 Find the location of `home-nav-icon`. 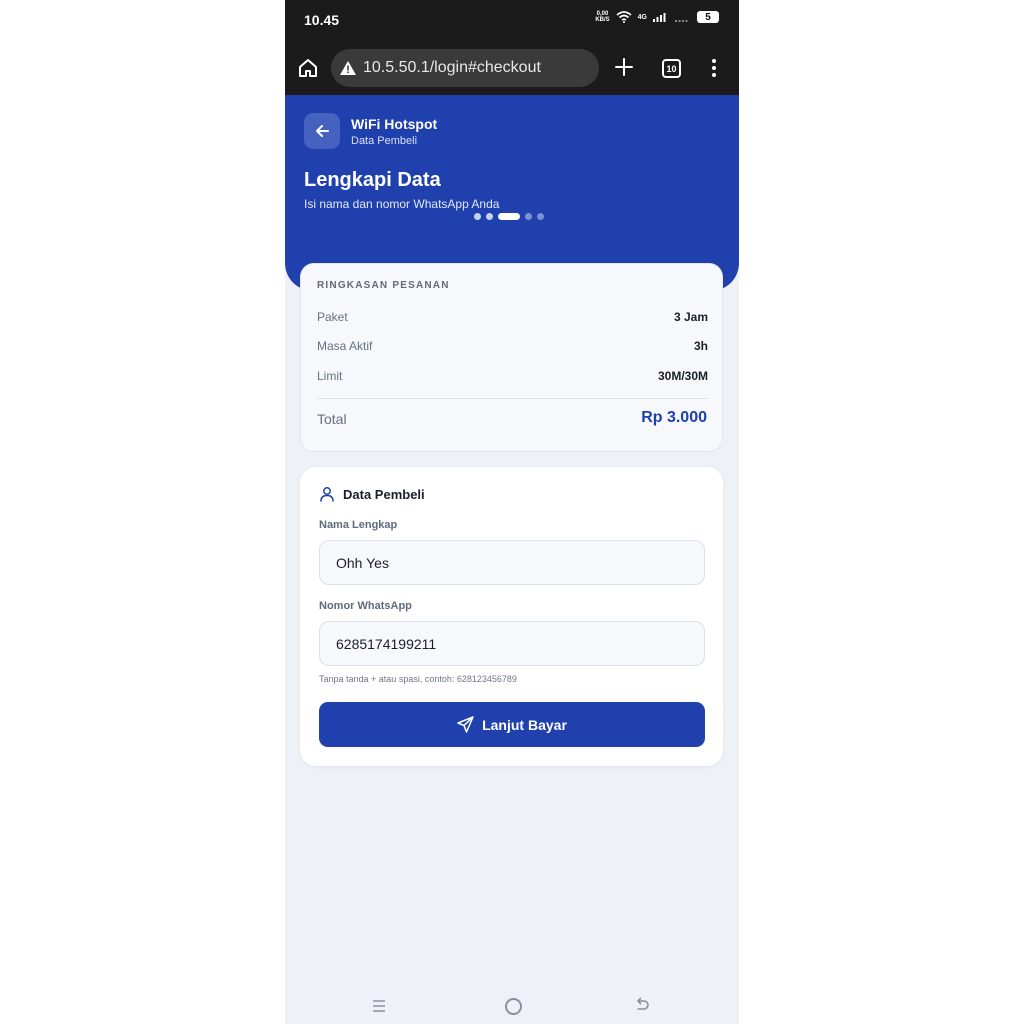

home-nav-icon is located at coordinates (513, 1006).